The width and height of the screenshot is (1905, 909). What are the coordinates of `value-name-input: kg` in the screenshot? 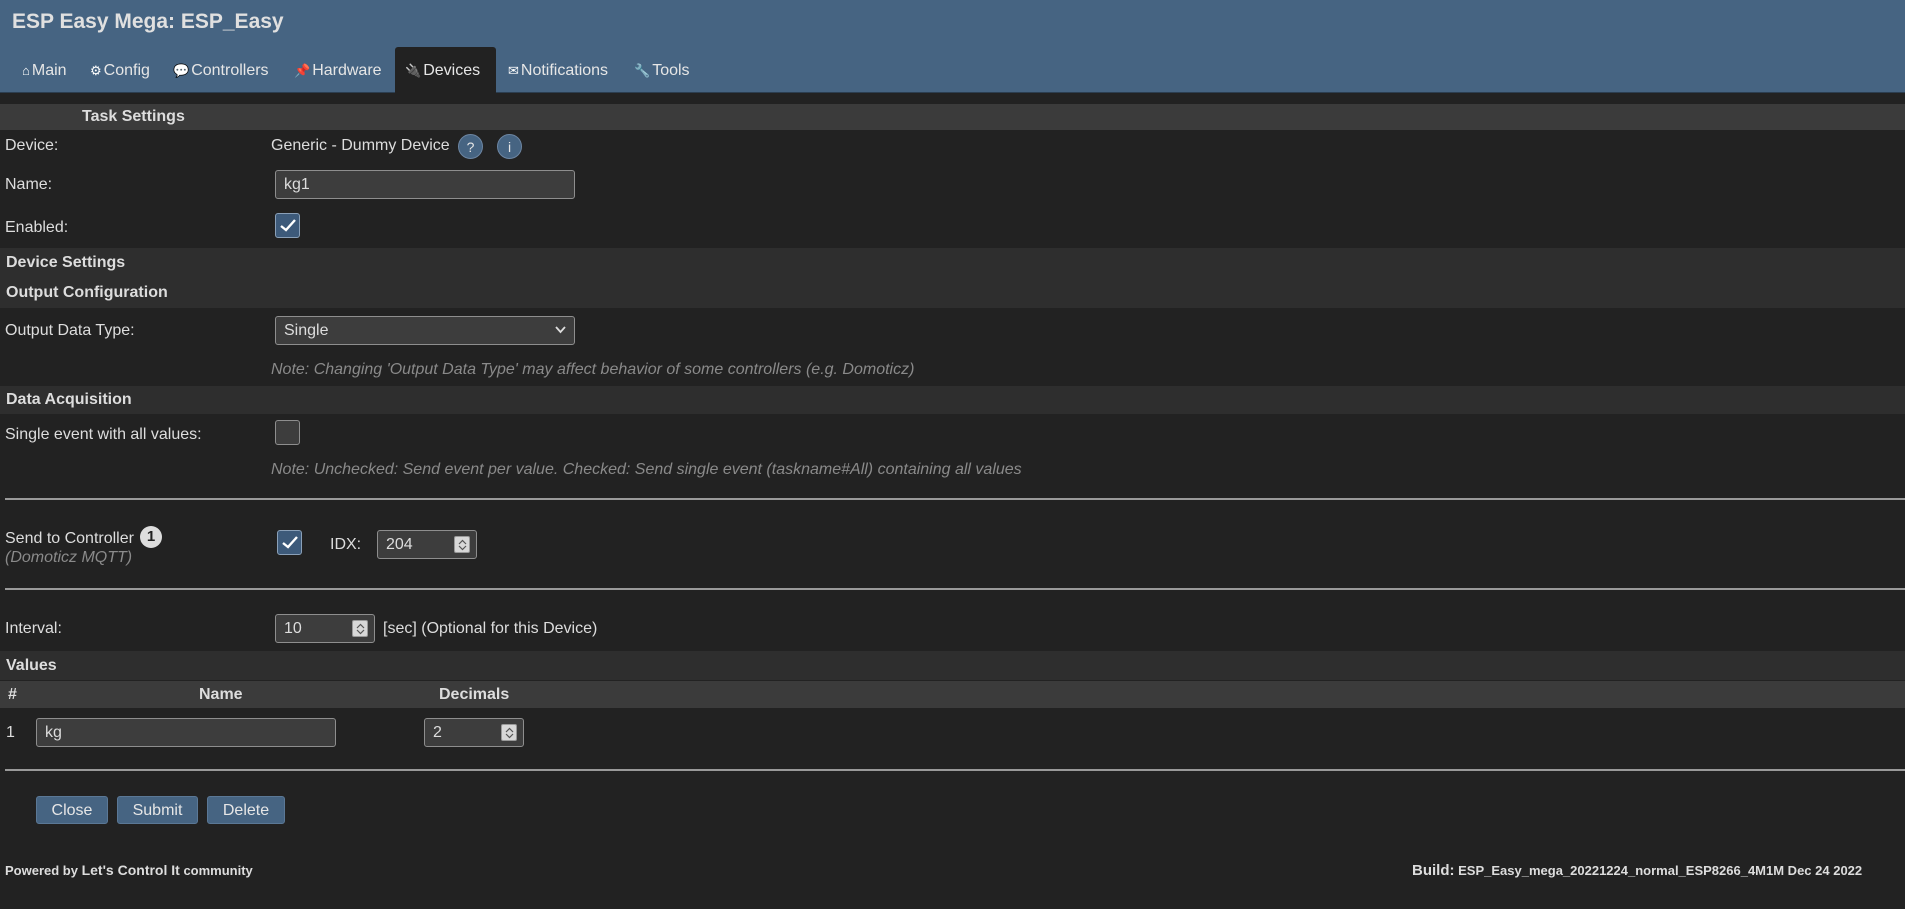 It's located at (186, 732).